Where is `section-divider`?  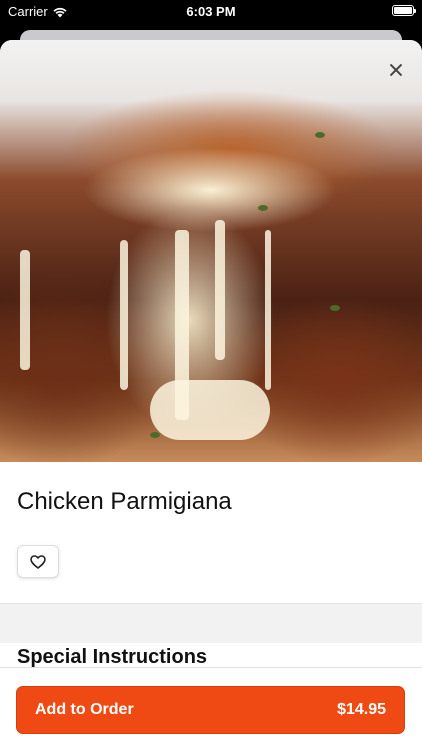
section-divider is located at coordinates (211, 623).